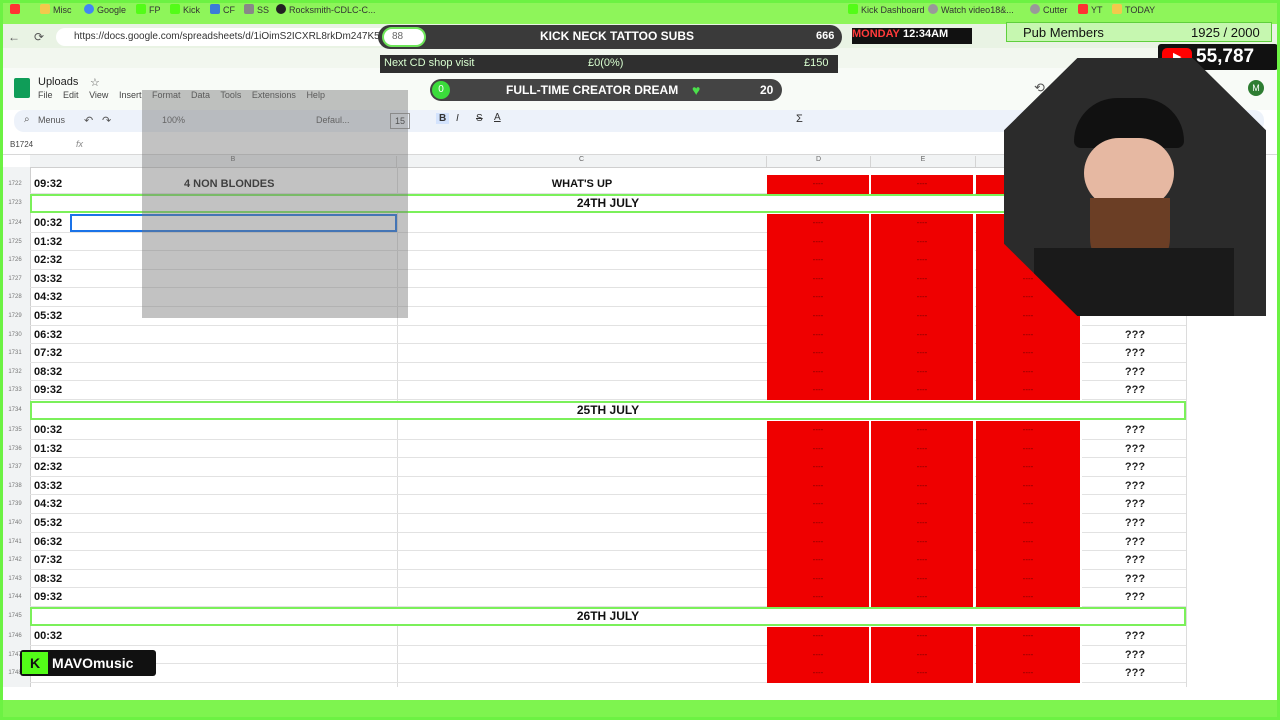 The height and width of the screenshot is (720, 1280). What do you see at coordinates (48, 353) in the screenshot?
I see `time-cell: 07:32` at bounding box center [48, 353].